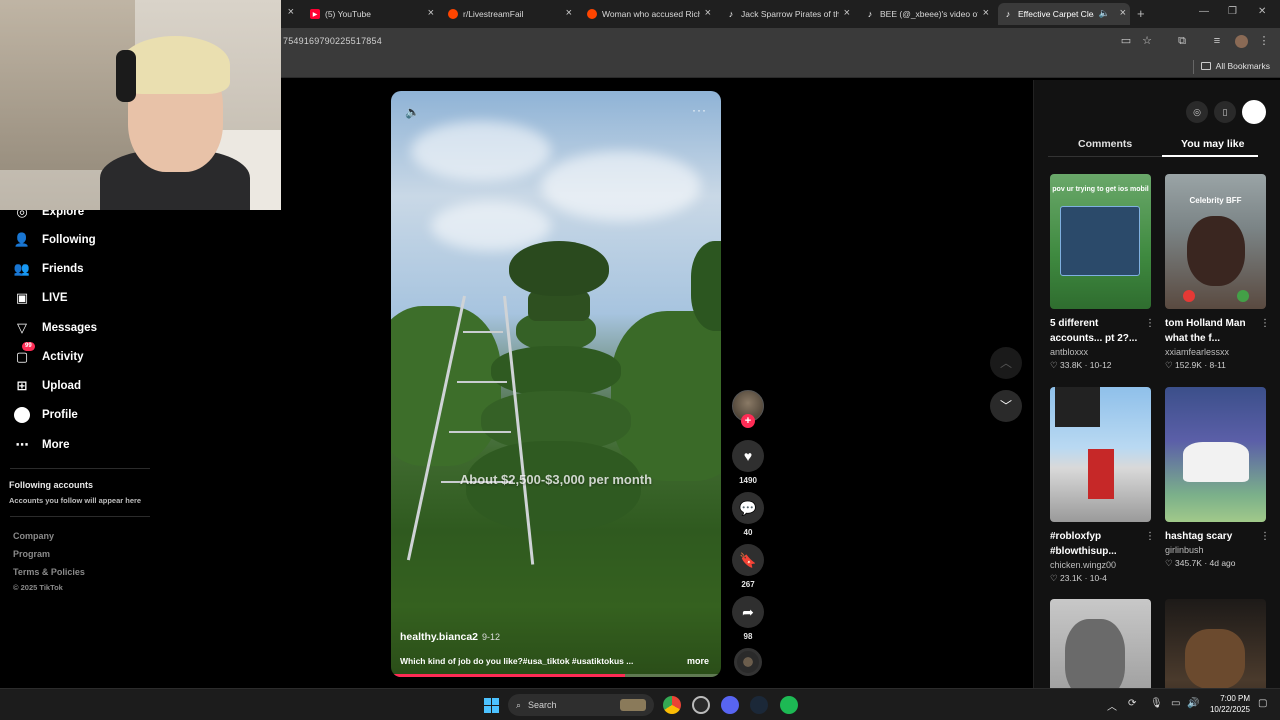 The width and height of the screenshot is (1280, 720). What do you see at coordinates (1262, 11) in the screenshot?
I see `close-window-icon: ✕` at bounding box center [1262, 11].